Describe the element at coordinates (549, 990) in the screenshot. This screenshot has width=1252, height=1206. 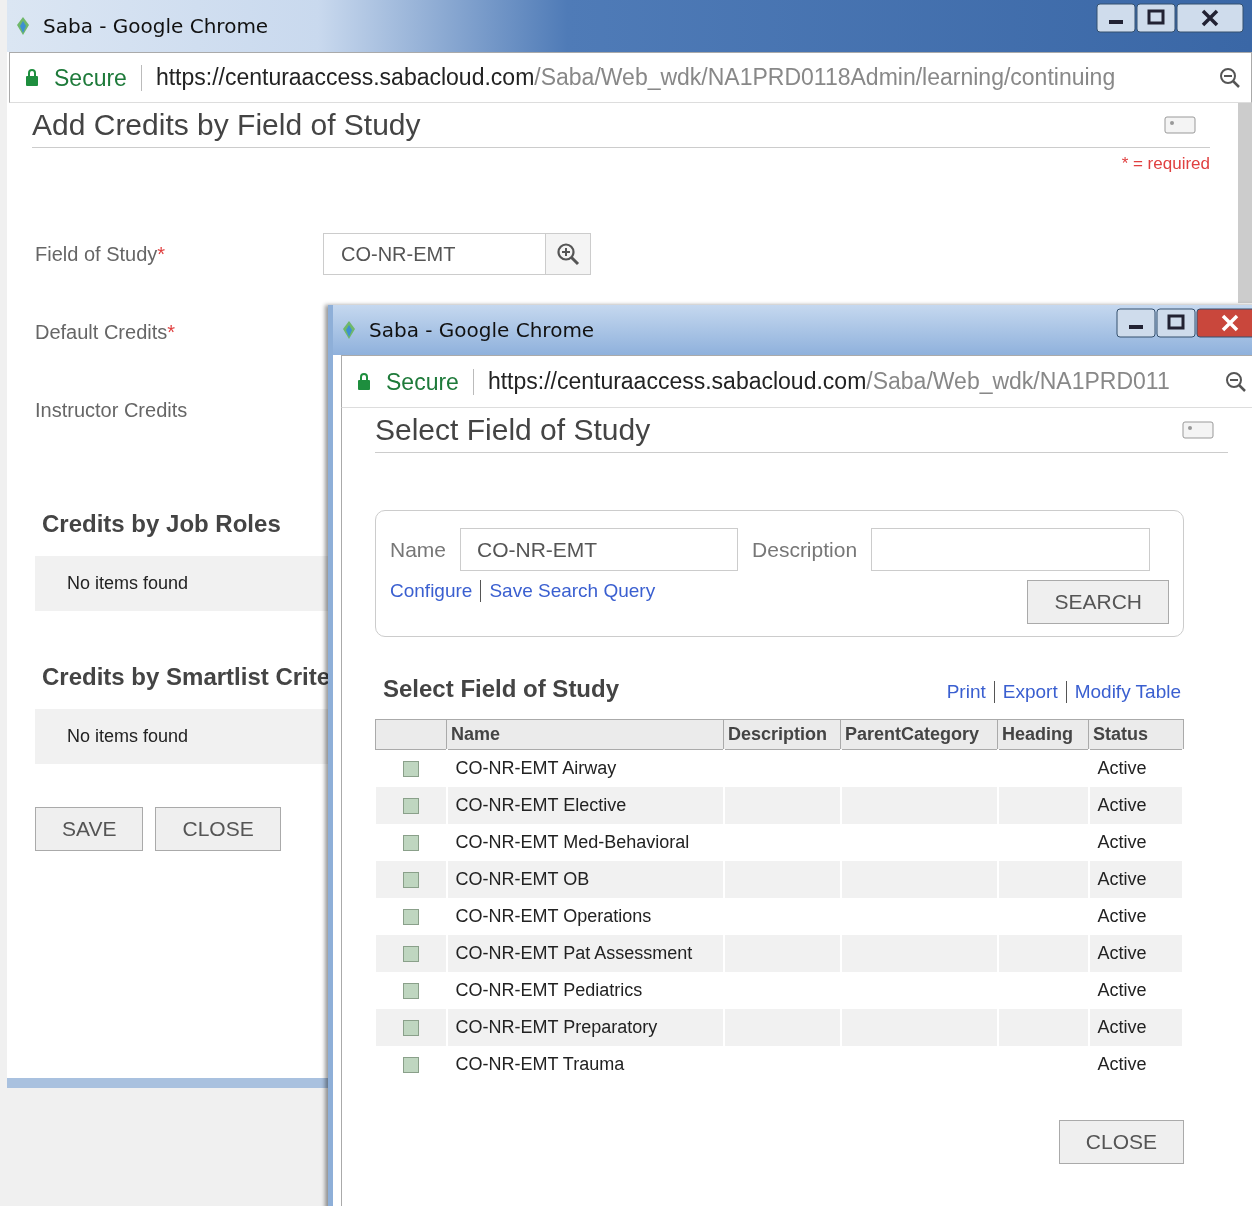
I see `table-cell: CO-NR-EMT Pediatrics` at that location.